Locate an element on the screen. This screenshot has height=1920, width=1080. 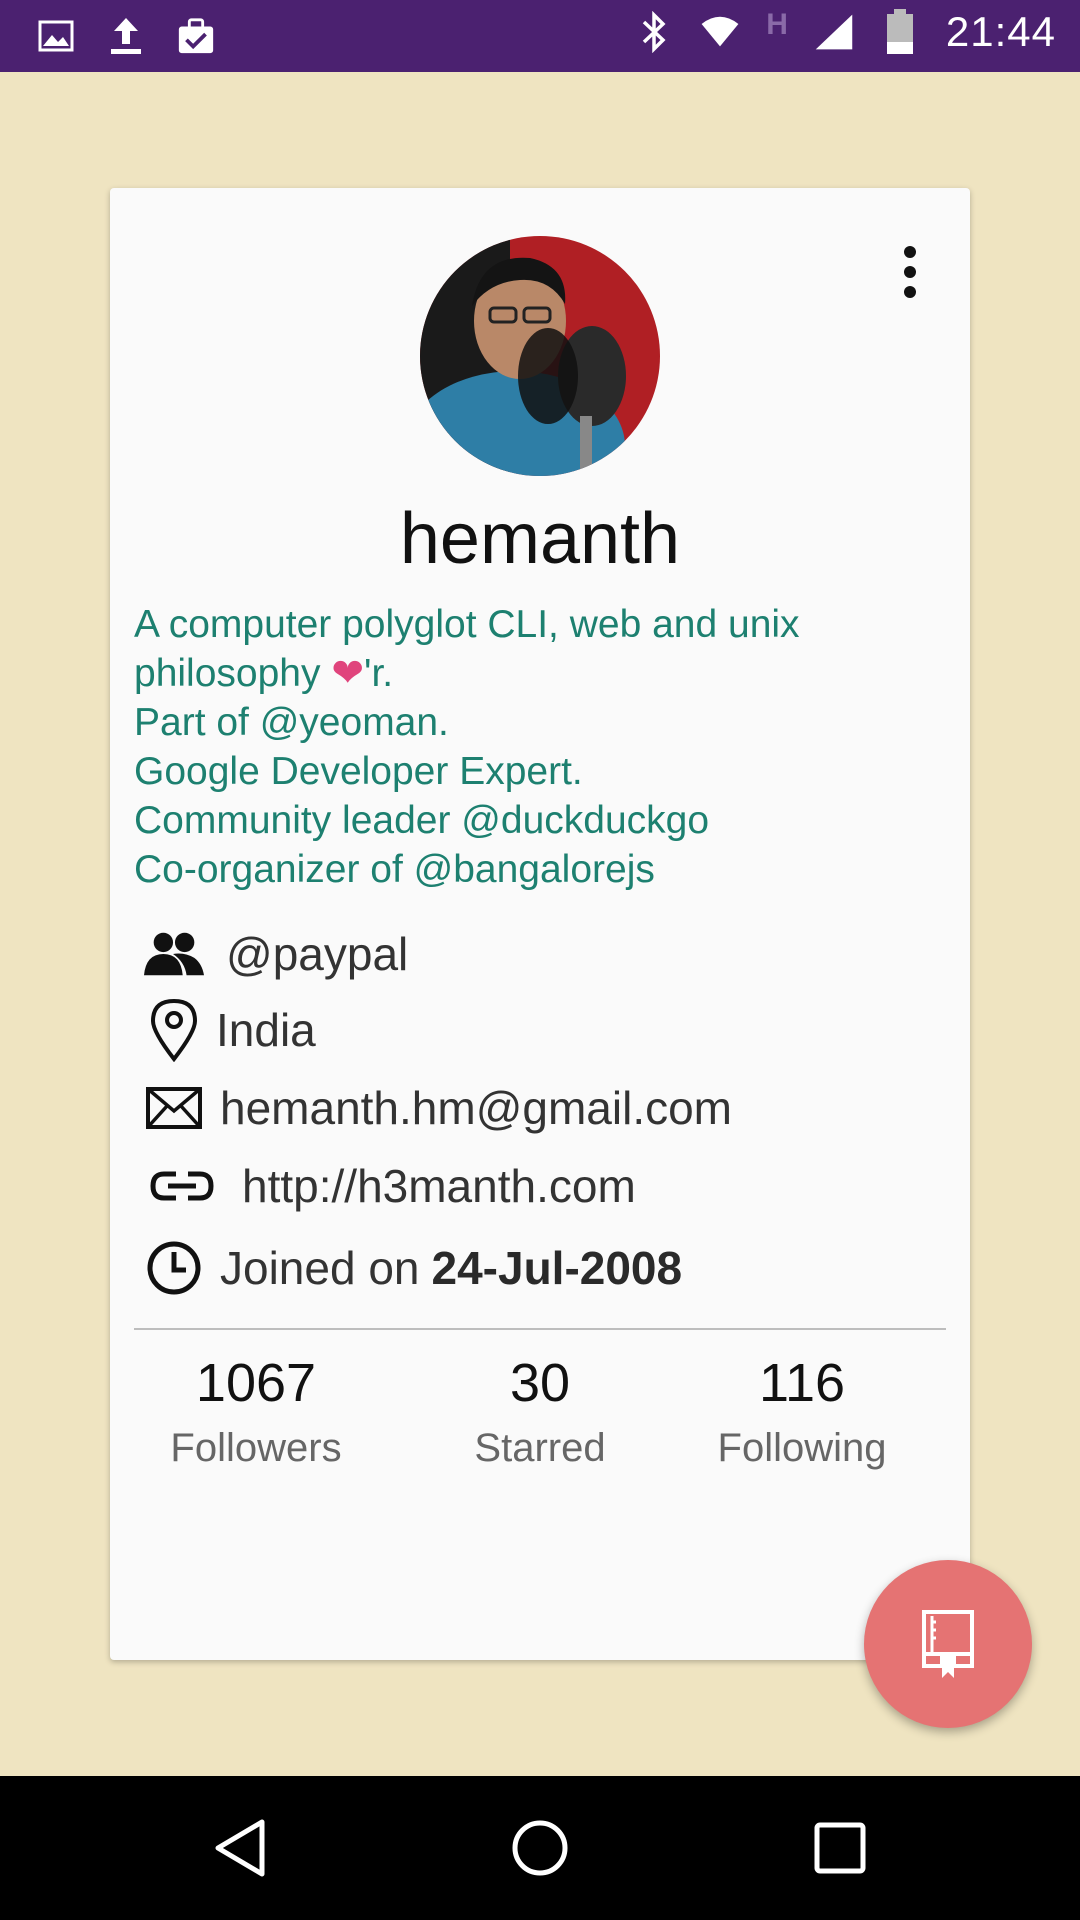
joined-date: 24-Jul-2008 is located at coordinates (557, 1268).